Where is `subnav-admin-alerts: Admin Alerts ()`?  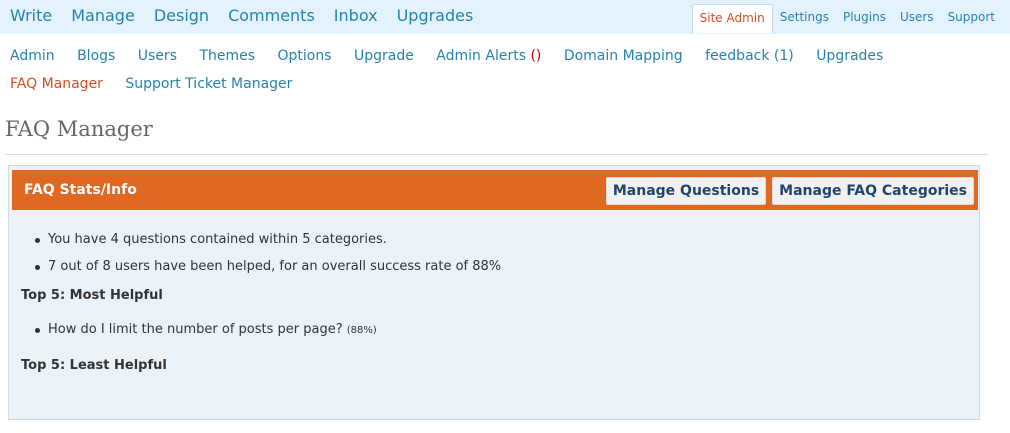 subnav-admin-alerts: Admin Alerts () is located at coordinates (488, 56).